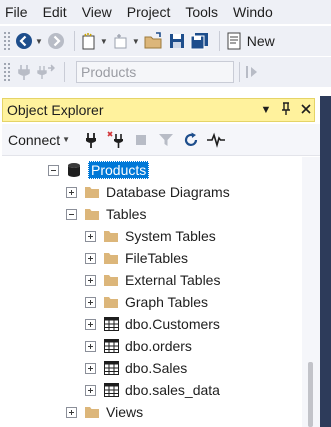 The width and height of the screenshot is (331, 427). I want to click on activity-monitor-icon, so click(216, 140).